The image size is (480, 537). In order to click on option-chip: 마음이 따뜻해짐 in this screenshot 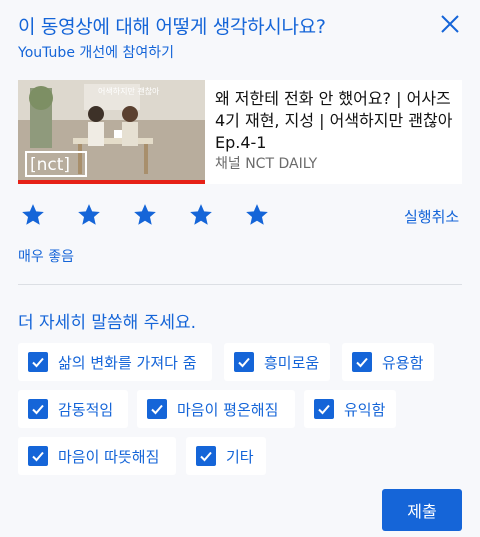, I will do `click(97, 456)`.